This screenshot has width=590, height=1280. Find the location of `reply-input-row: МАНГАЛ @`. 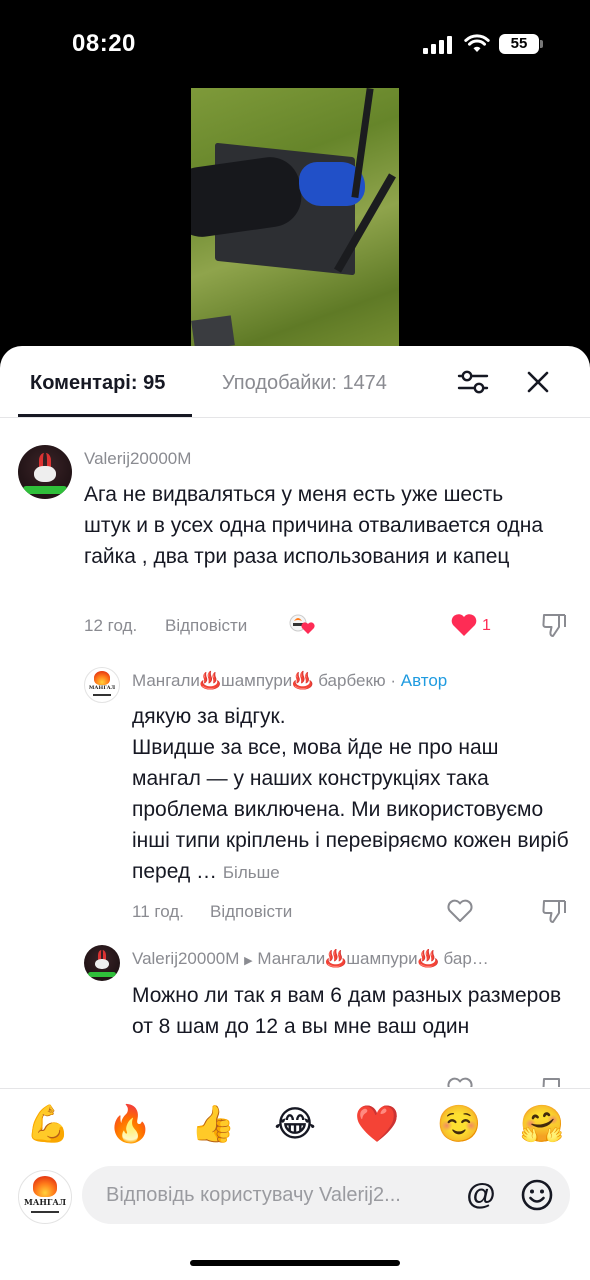

reply-input-row: МАНГАЛ @ is located at coordinates (295, 1202).